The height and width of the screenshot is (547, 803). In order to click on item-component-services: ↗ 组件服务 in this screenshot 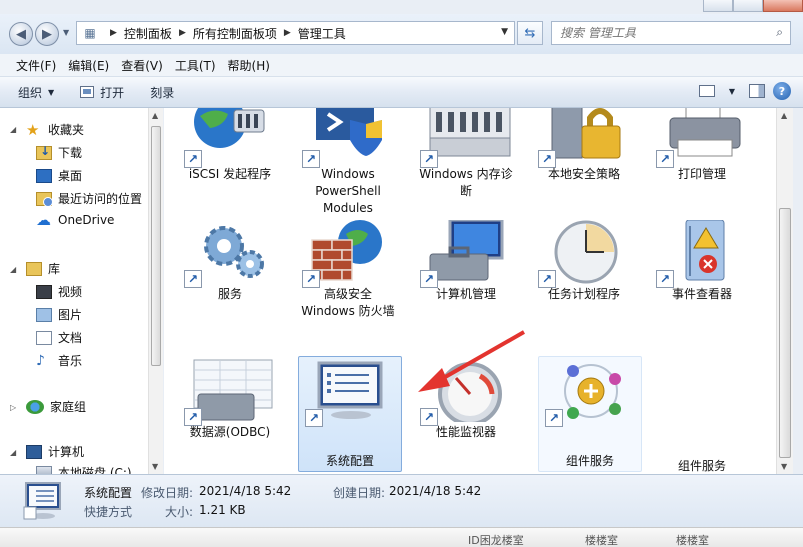, I will do `click(590, 414)`.